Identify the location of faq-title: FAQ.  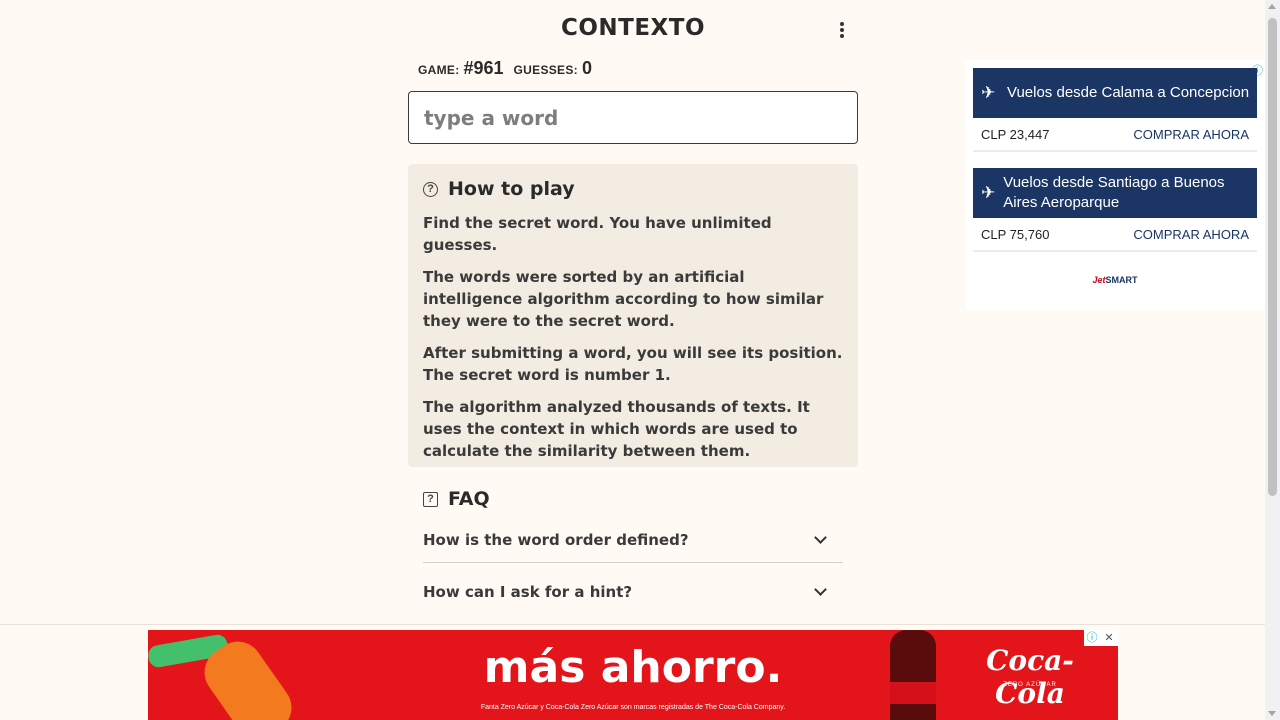
(469, 499).